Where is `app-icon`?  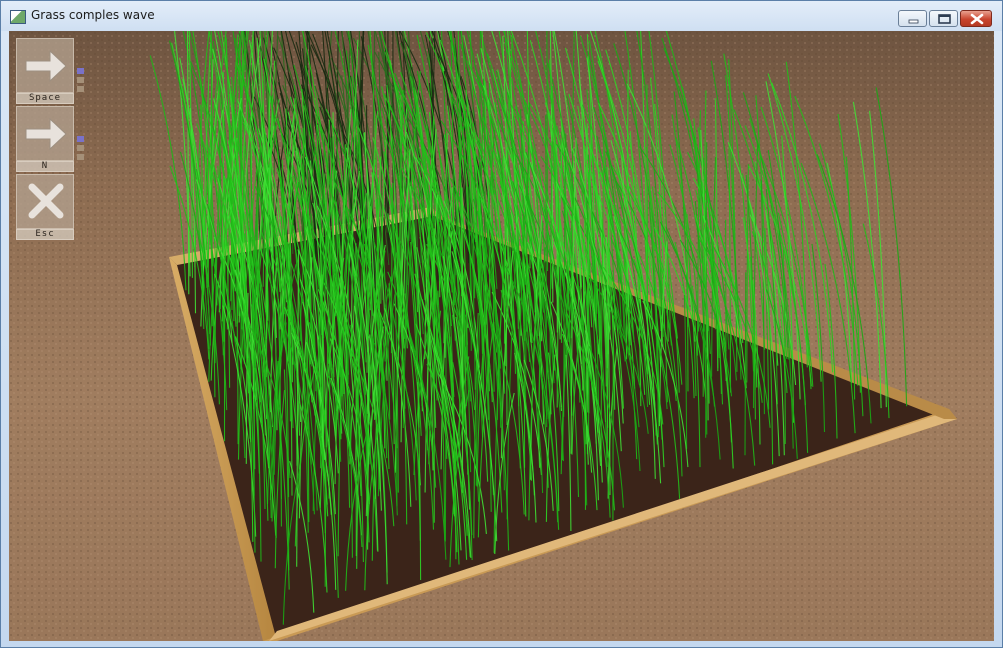 app-icon is located at coordinates (18, 17).